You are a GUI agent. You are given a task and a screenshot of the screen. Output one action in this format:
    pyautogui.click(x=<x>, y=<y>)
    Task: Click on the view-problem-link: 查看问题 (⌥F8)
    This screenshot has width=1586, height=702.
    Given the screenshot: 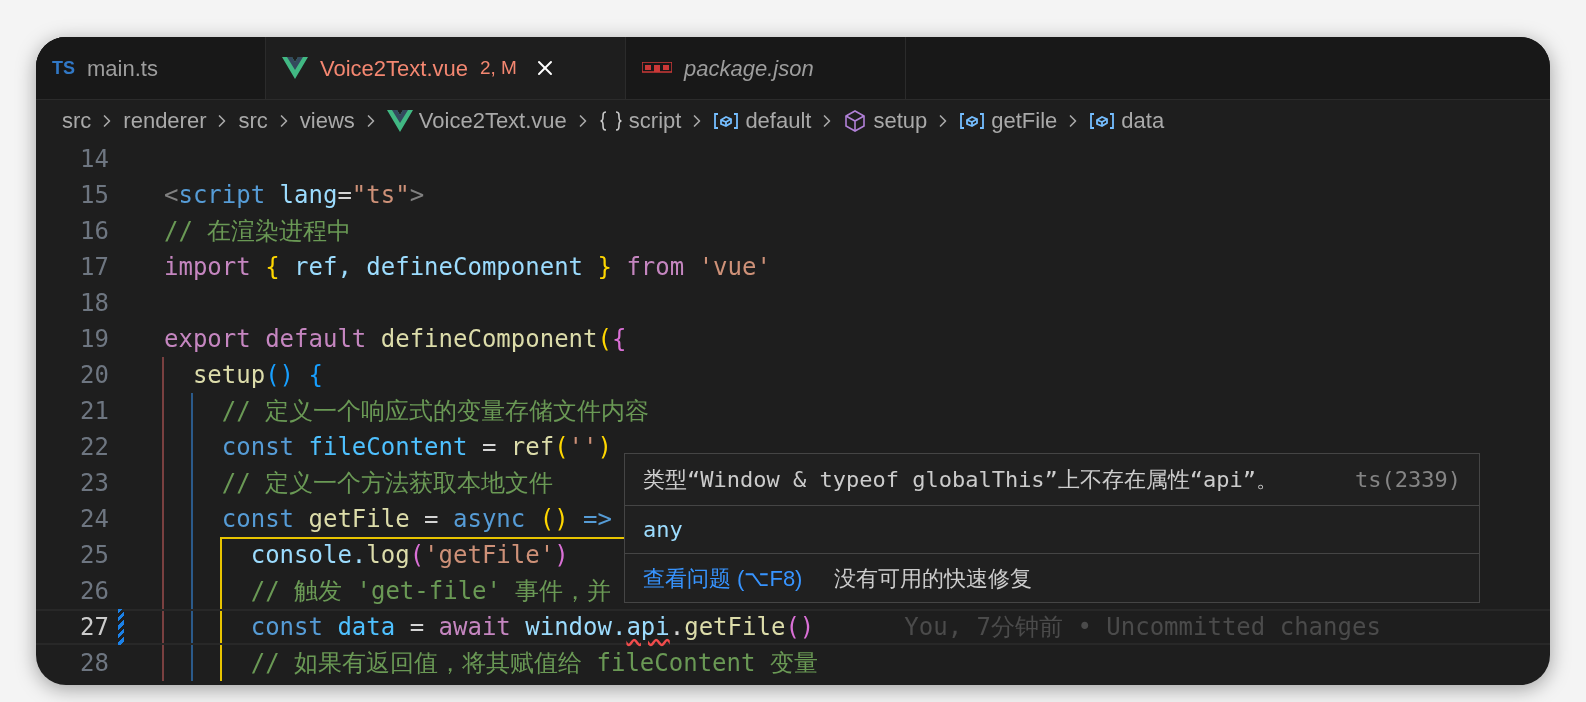 What is the action you would take?
    pyautogui.click(x=723, y=578)
    